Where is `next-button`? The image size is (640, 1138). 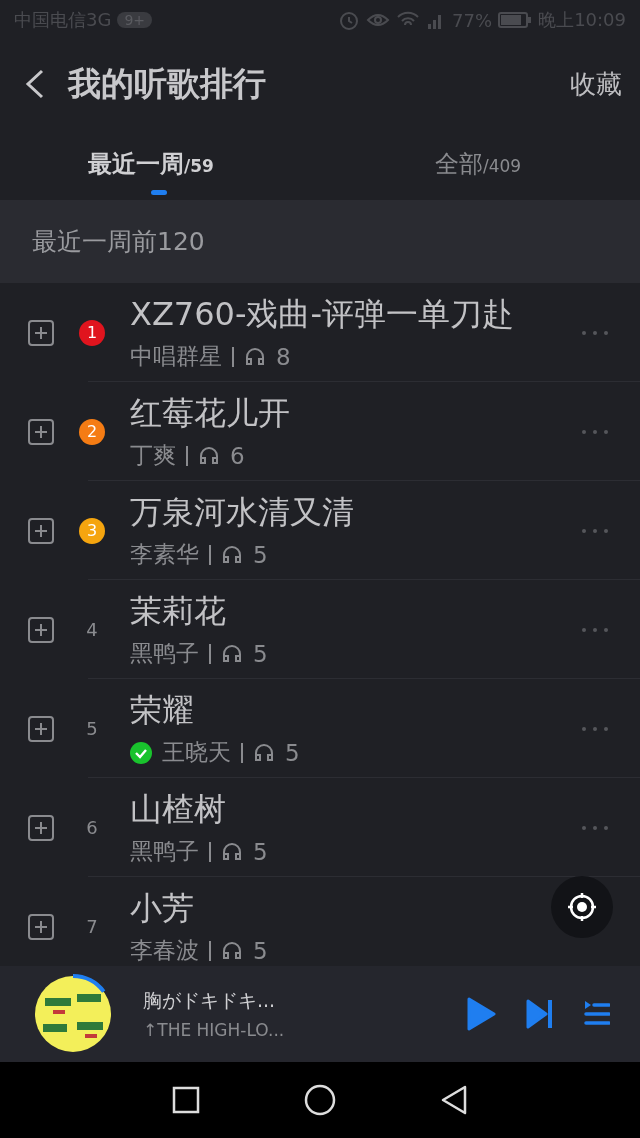 next-button is located at coordinates (540, 1014).